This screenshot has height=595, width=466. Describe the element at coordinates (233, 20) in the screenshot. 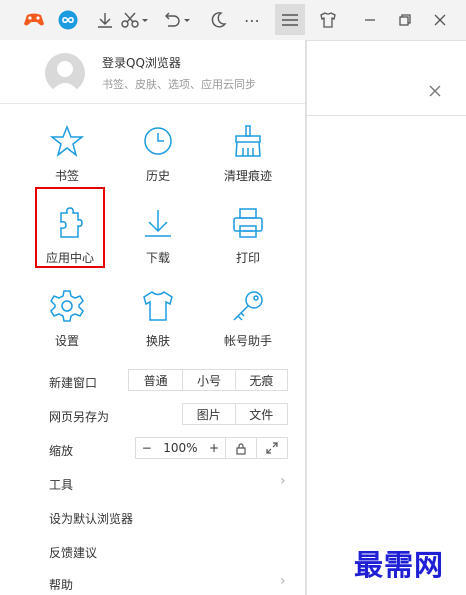

I see `browser-toolbar: ⋯` at that location.